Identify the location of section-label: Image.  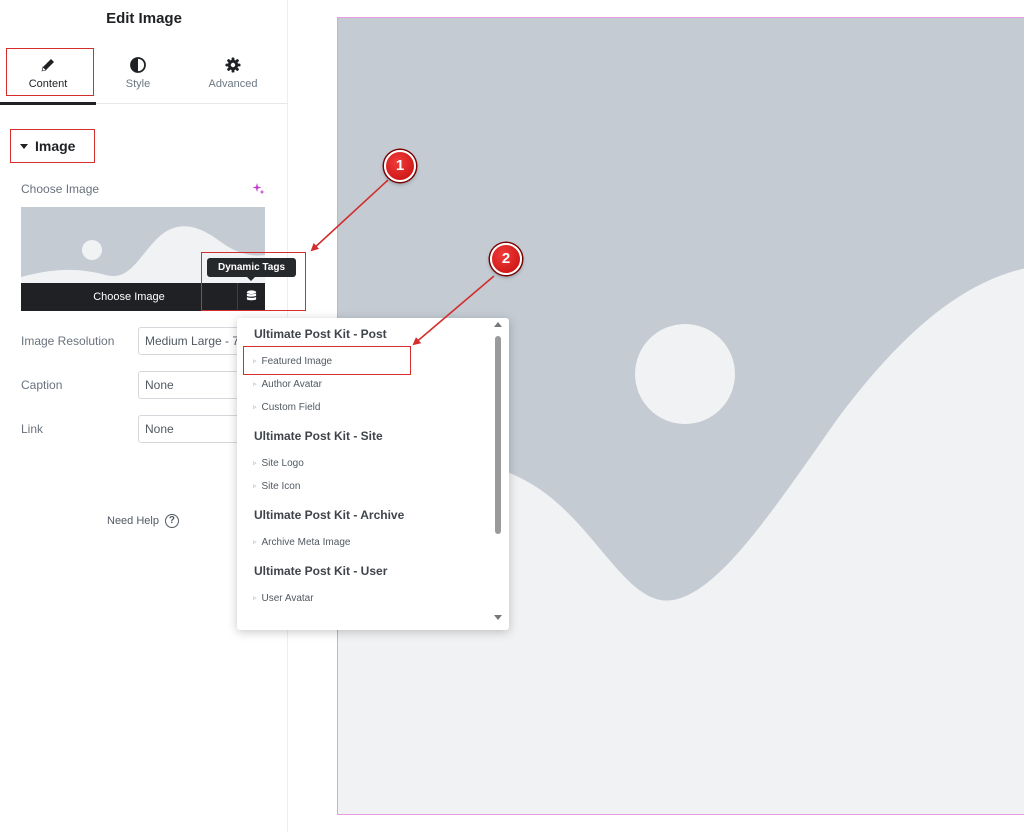
(55, 146).